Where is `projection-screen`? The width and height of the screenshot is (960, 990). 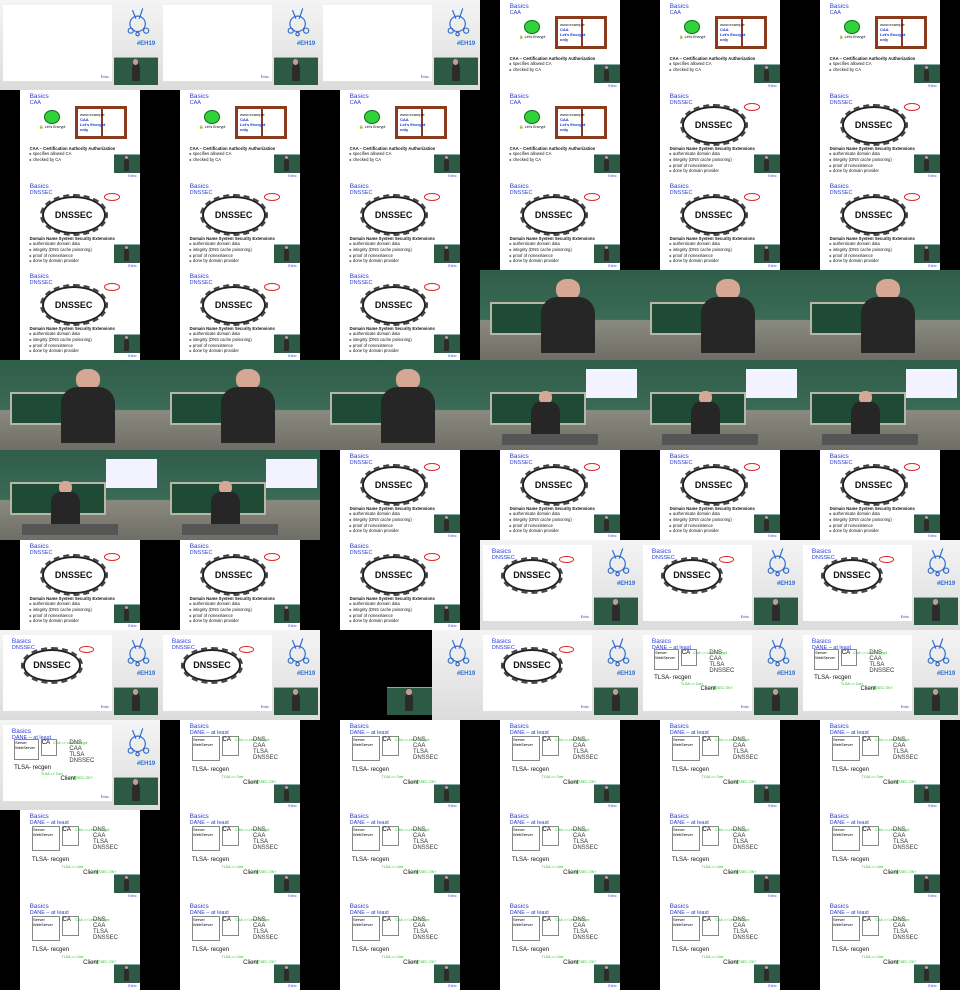 projection-screen is located at coordinates (131, 473).